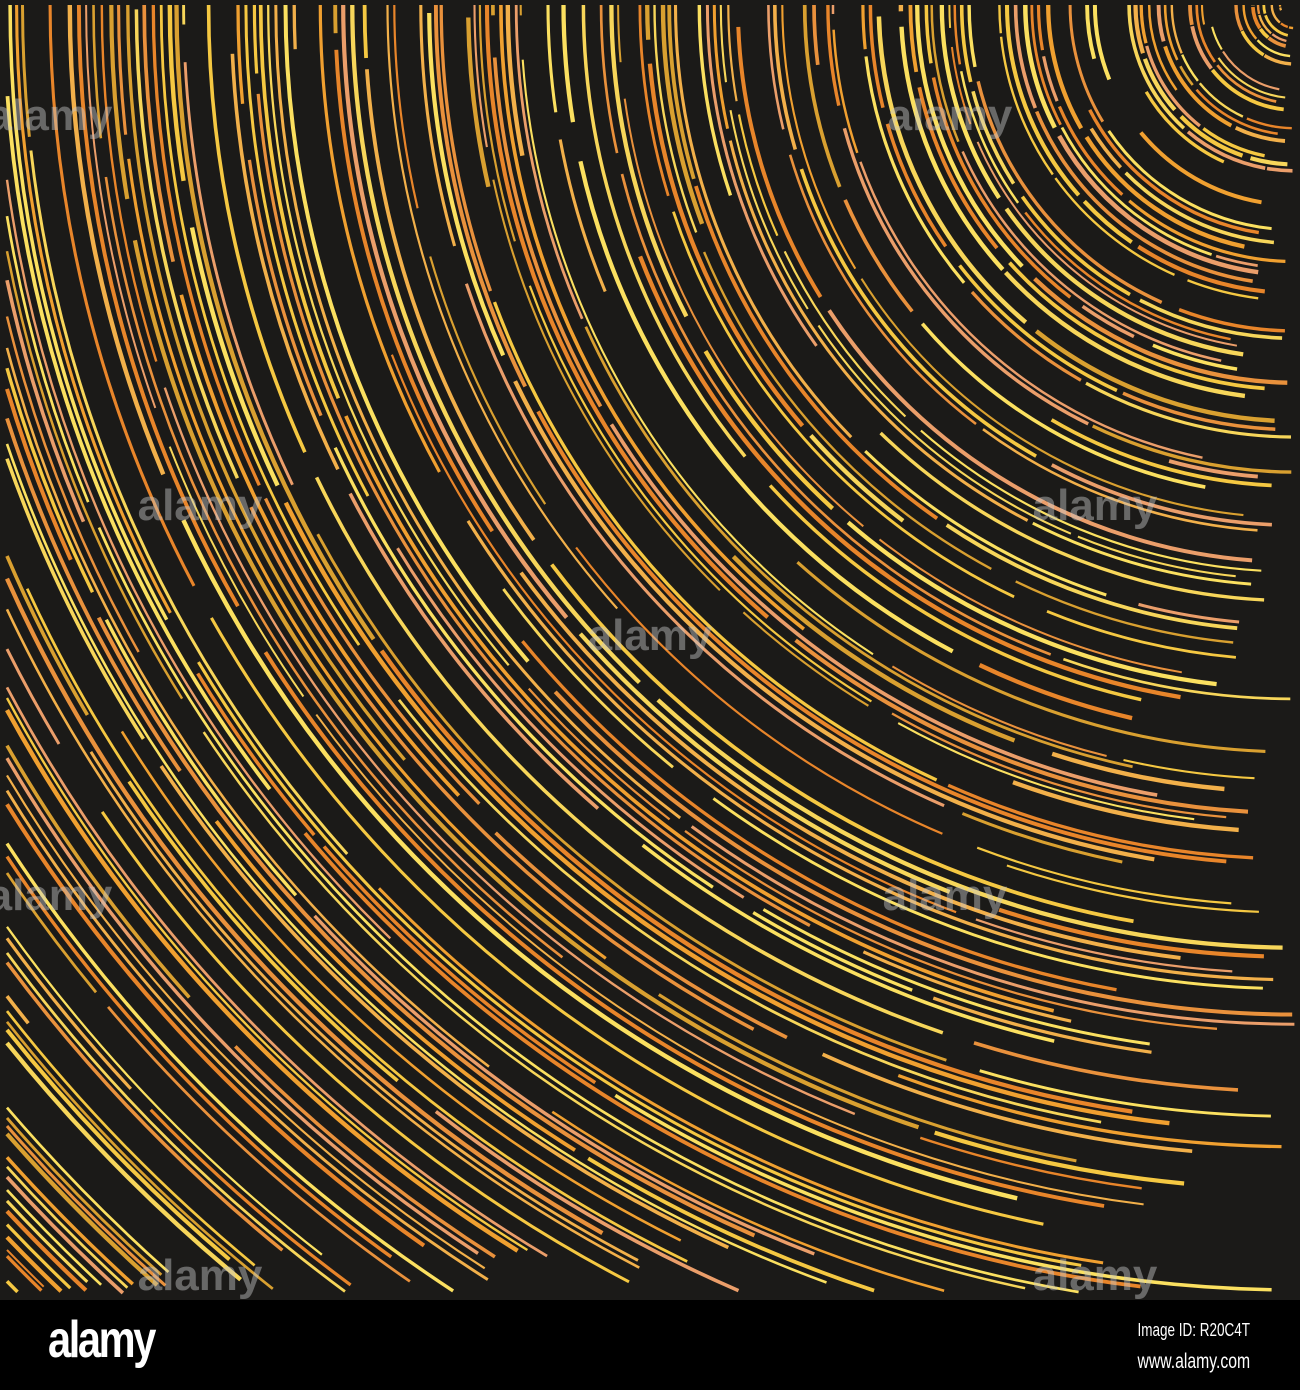  What do you see at coordinates (1193, 1362) in the screenshot?
I see `website-link: www.alamy.com` at bounding box center [1193, 1362].